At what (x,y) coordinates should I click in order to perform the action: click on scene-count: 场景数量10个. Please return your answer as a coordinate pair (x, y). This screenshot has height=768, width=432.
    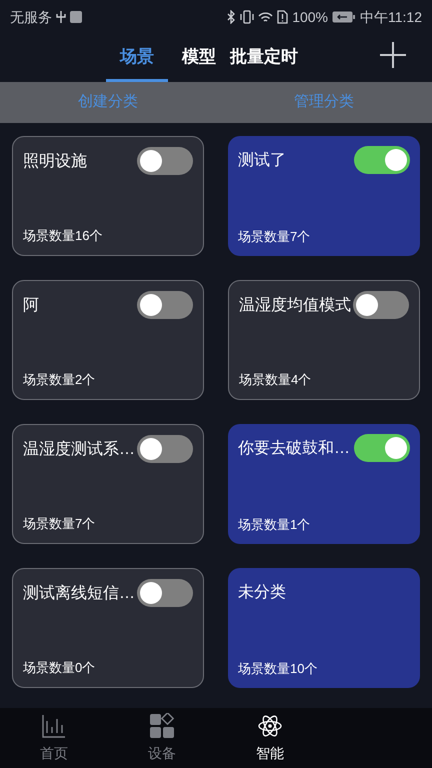
    Looking at the image, I should click on (278, 669).